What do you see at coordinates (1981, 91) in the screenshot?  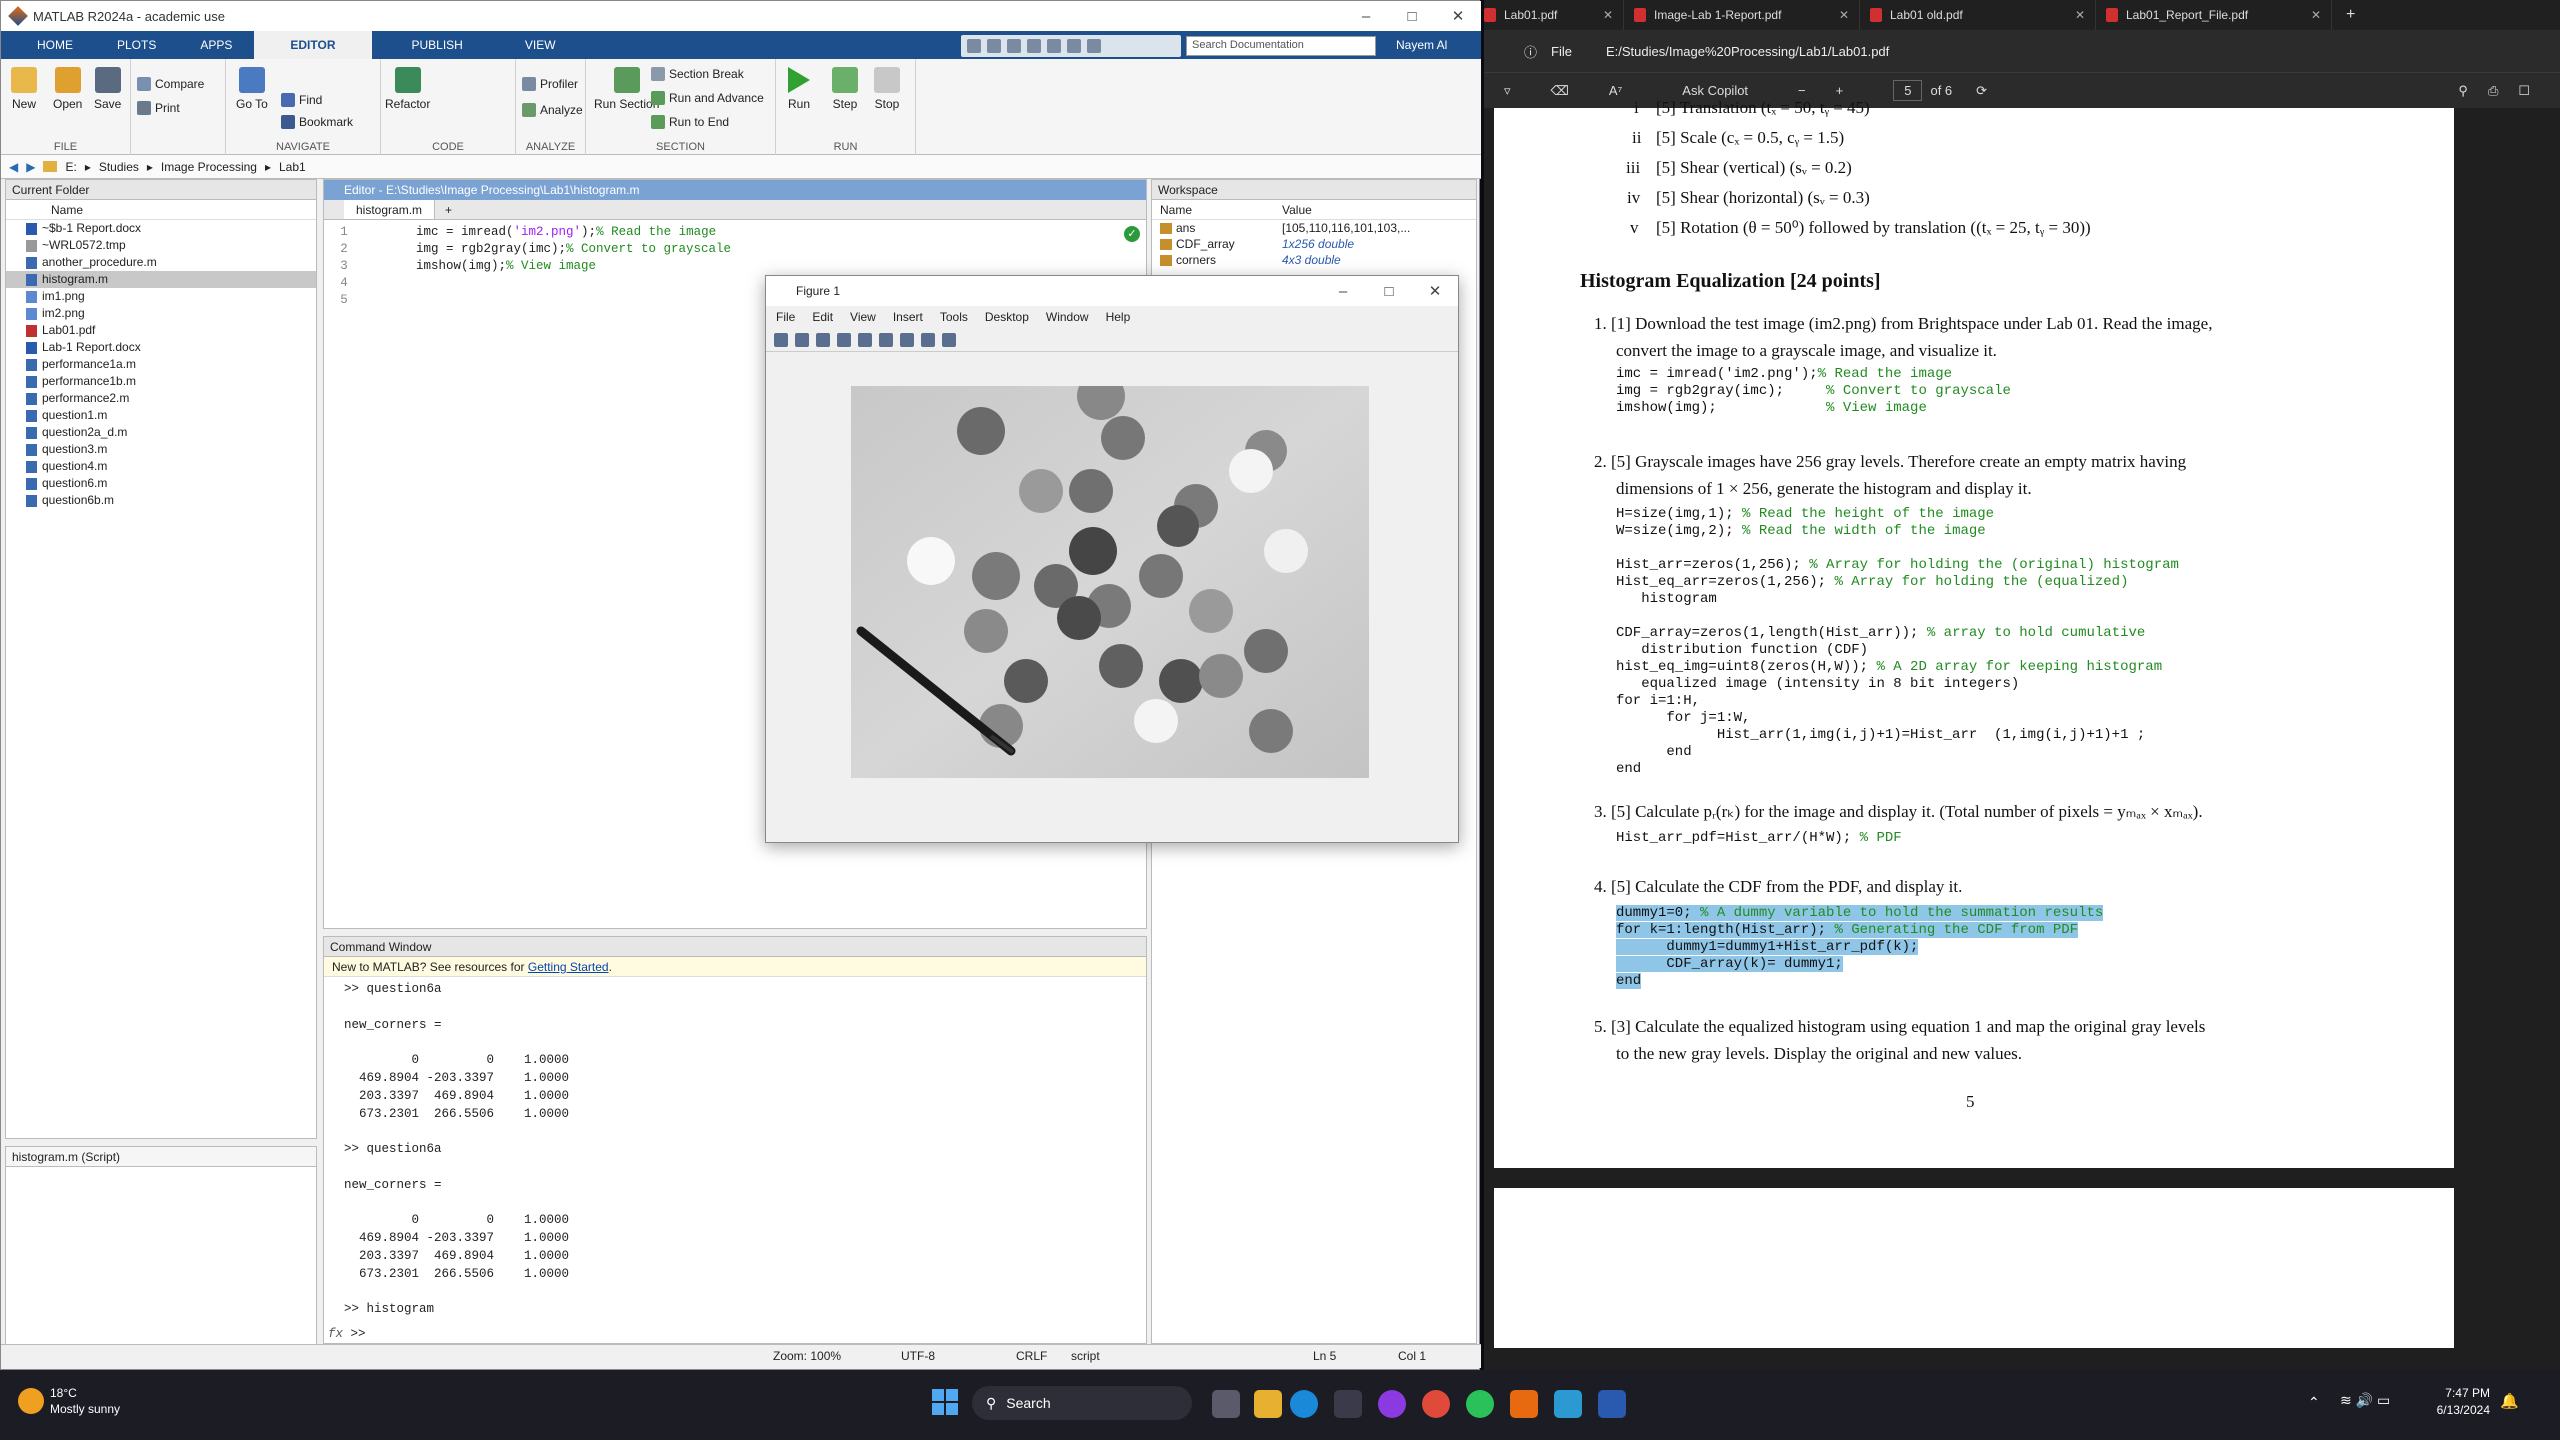 I see `rotate-icon: ⟳` at bounding box center [1981, 91].